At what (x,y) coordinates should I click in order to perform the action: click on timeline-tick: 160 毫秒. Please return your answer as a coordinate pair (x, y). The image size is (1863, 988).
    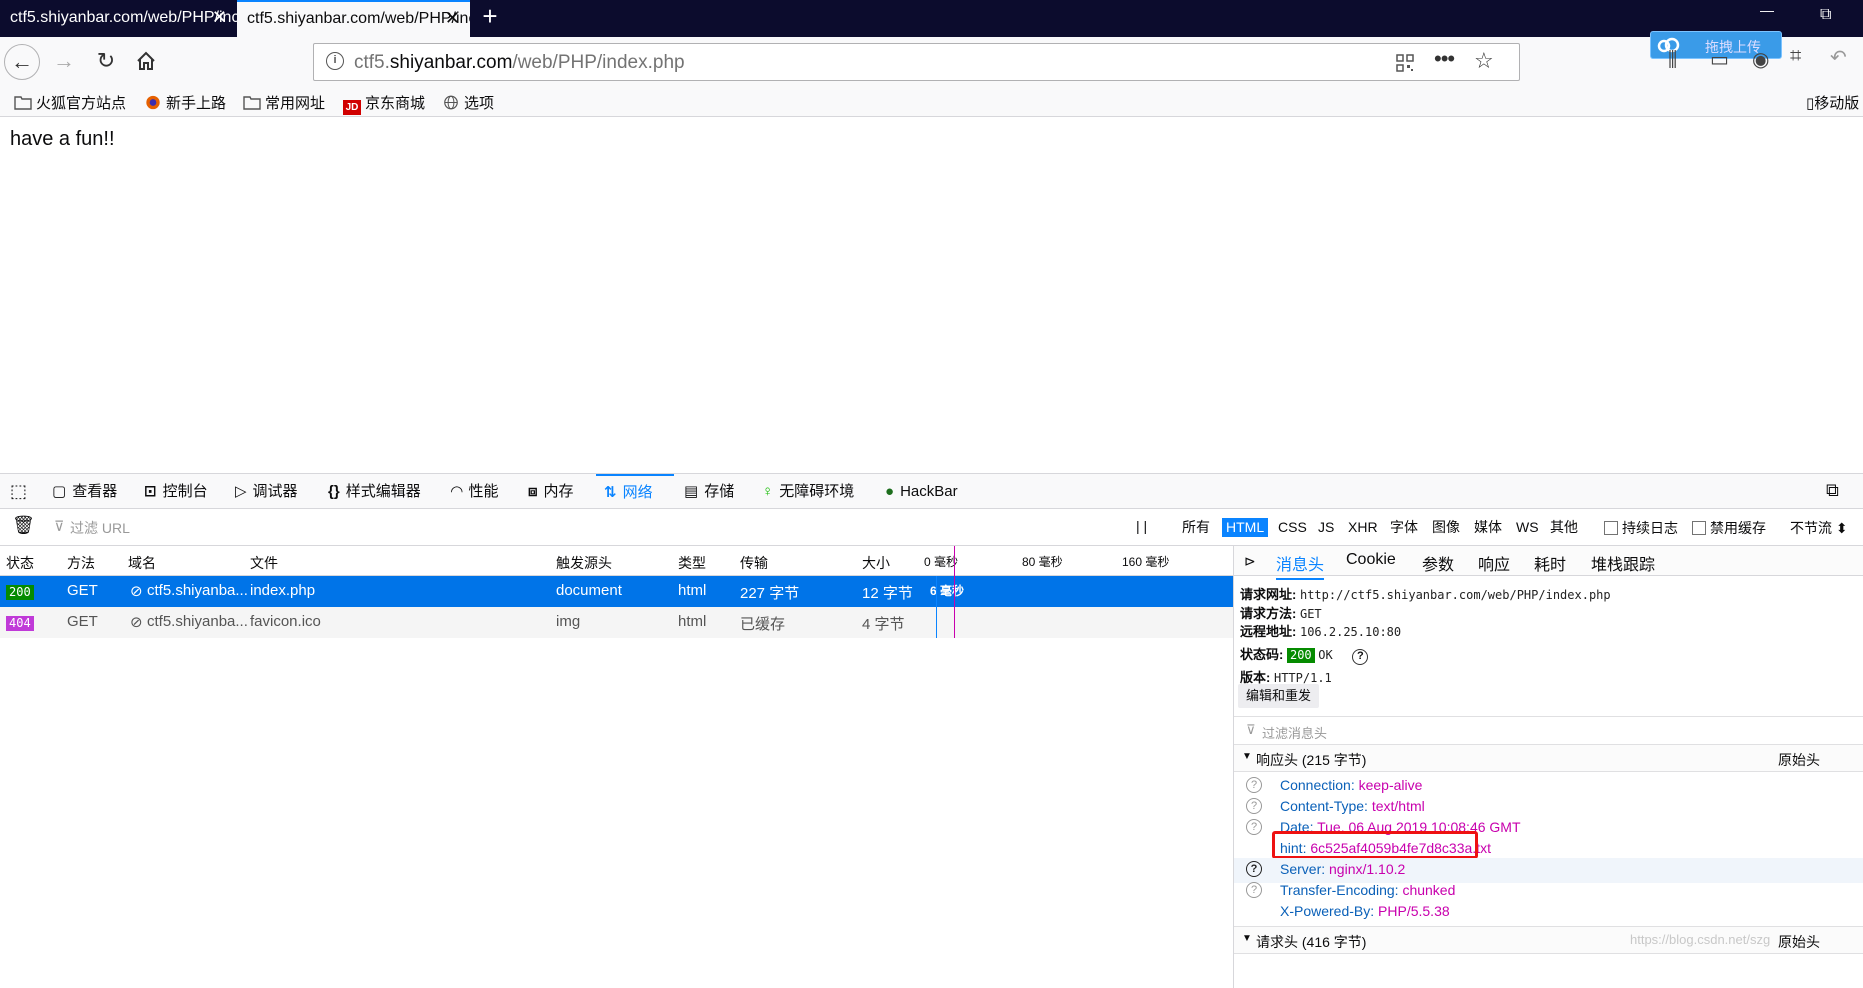
    Looking at the image, I should click on (1146, 562).